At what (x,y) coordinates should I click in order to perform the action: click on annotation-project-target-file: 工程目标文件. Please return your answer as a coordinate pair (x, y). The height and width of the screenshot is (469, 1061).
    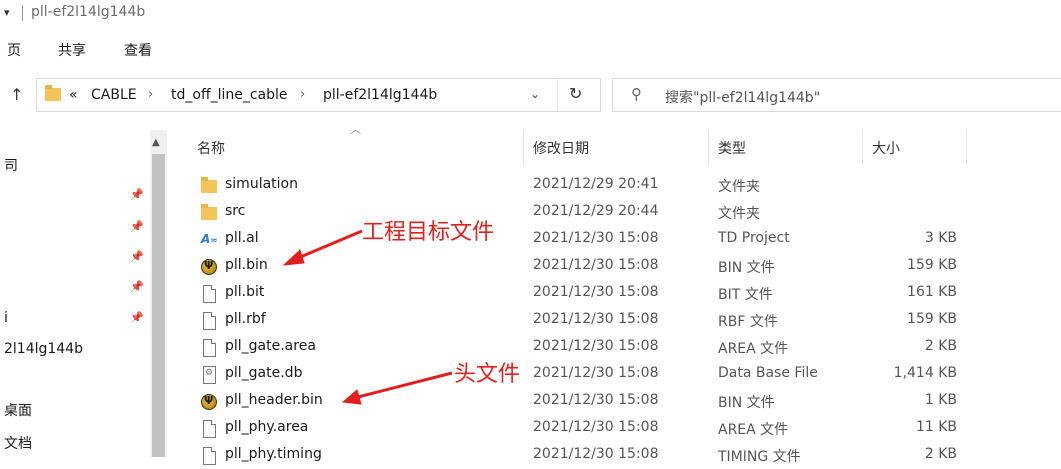
    Looking at the image, I should click on (428, 232).